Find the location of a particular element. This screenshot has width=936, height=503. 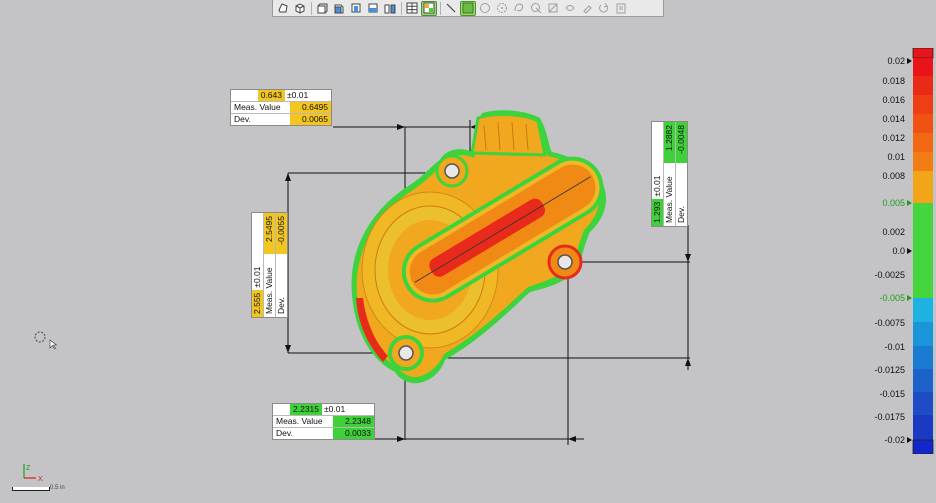

scale-label: 0.002 is located at coordinates (893, 232).